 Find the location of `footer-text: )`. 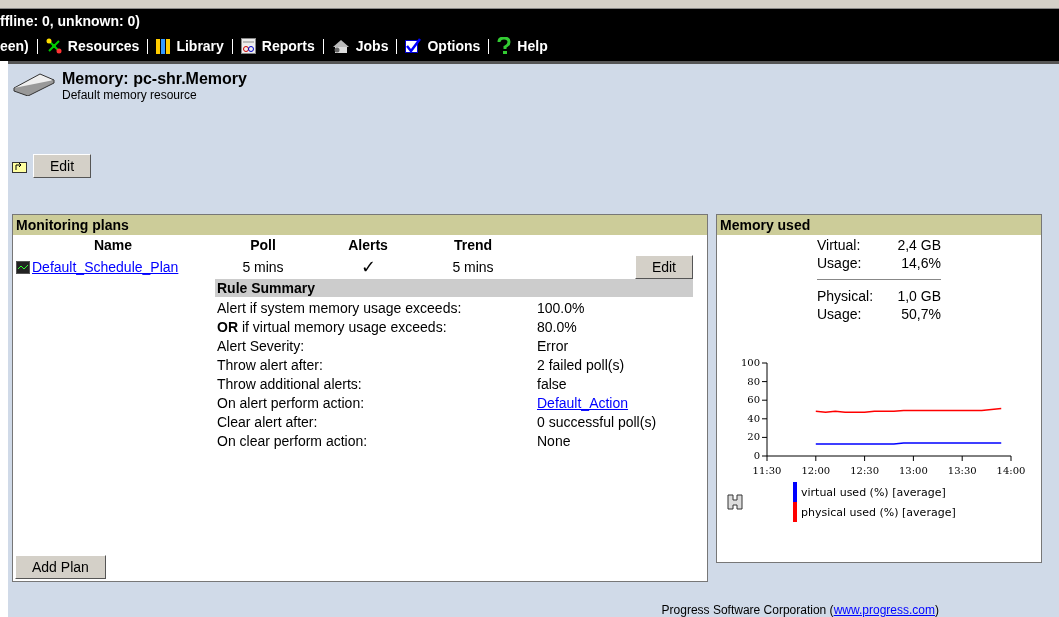

footer-text: ) is located at coordinates (937, 610).